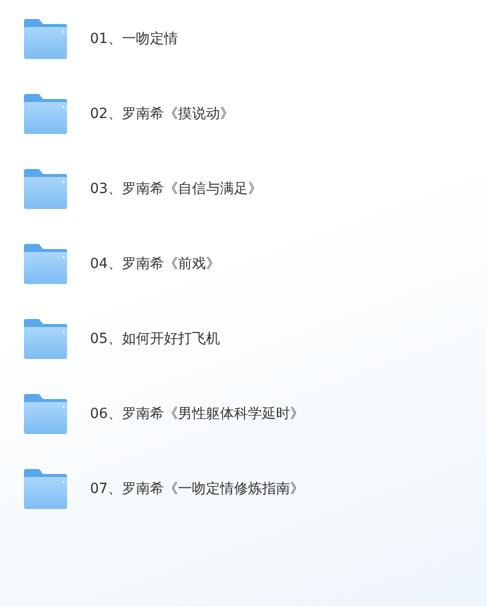  I want to click on folder-name: 06、罗南希《男性躯体科学延时》, so click(197, 413).